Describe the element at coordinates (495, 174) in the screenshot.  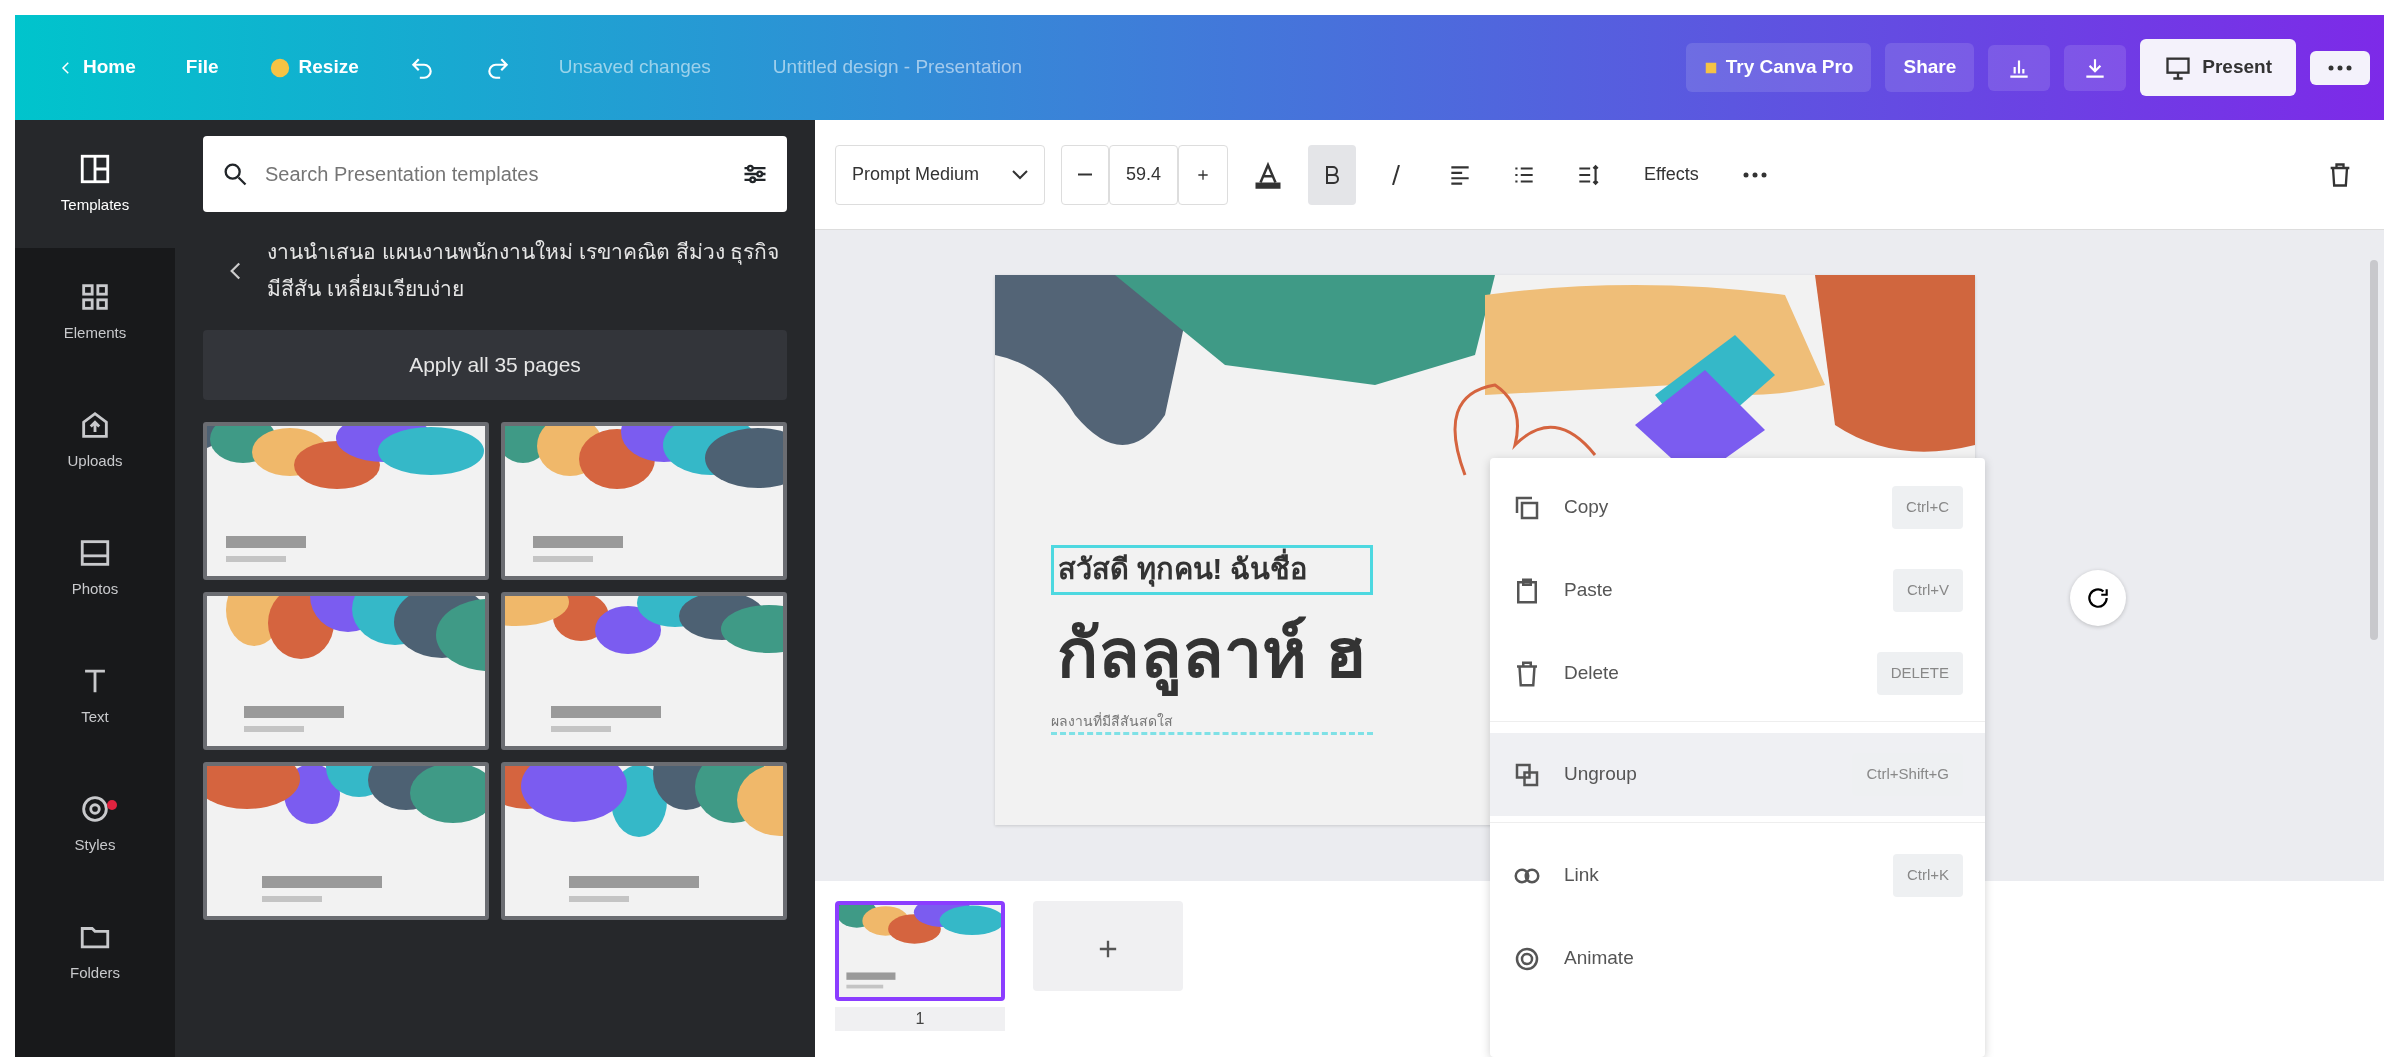
I see `search-bar: Search Presentation templates` at that location.